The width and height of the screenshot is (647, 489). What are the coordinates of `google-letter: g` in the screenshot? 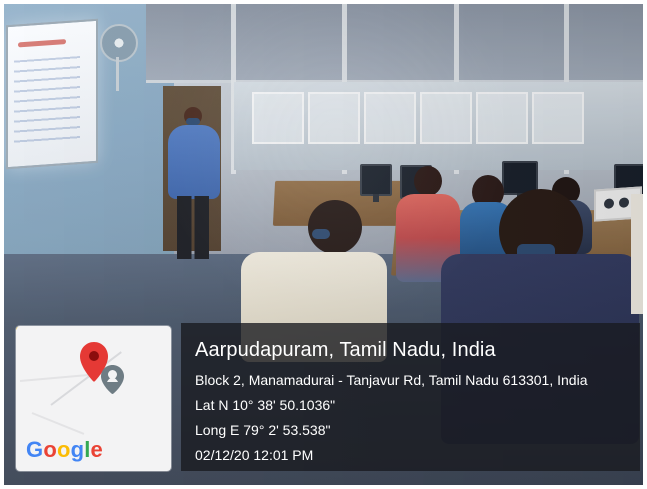 It's located at (77, 449).